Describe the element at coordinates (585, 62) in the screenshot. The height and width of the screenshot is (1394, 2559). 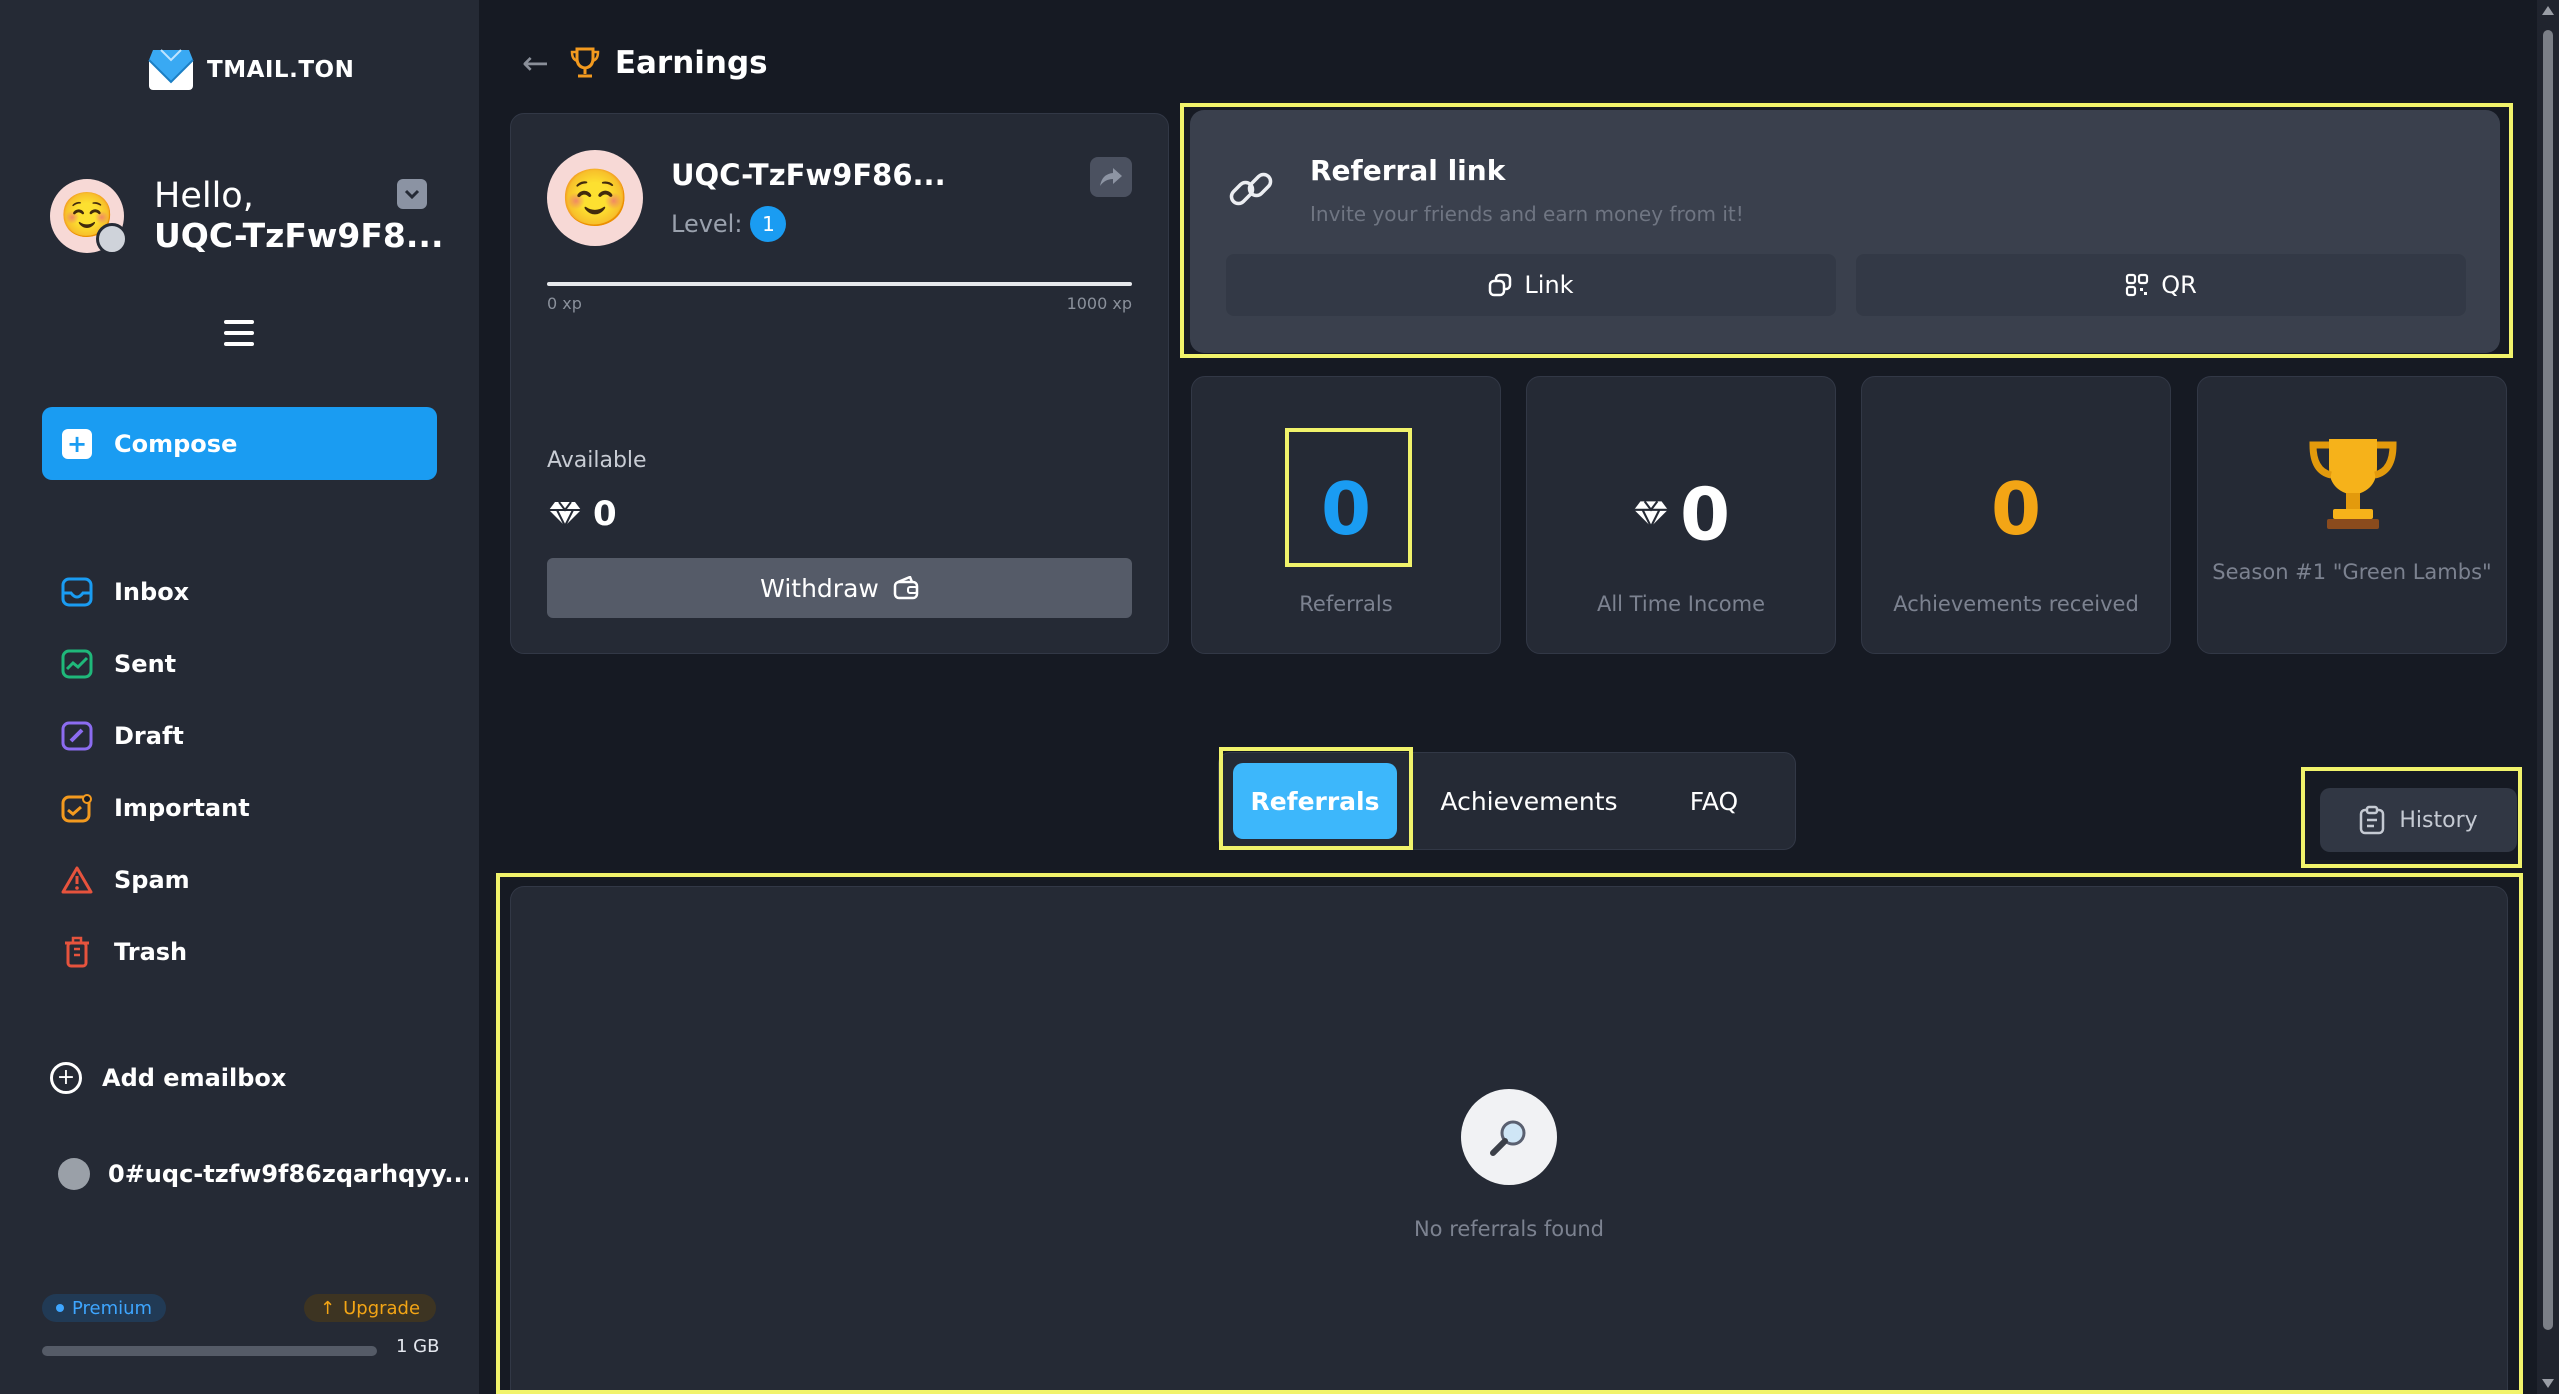
I see `trophy-icon` at that location.